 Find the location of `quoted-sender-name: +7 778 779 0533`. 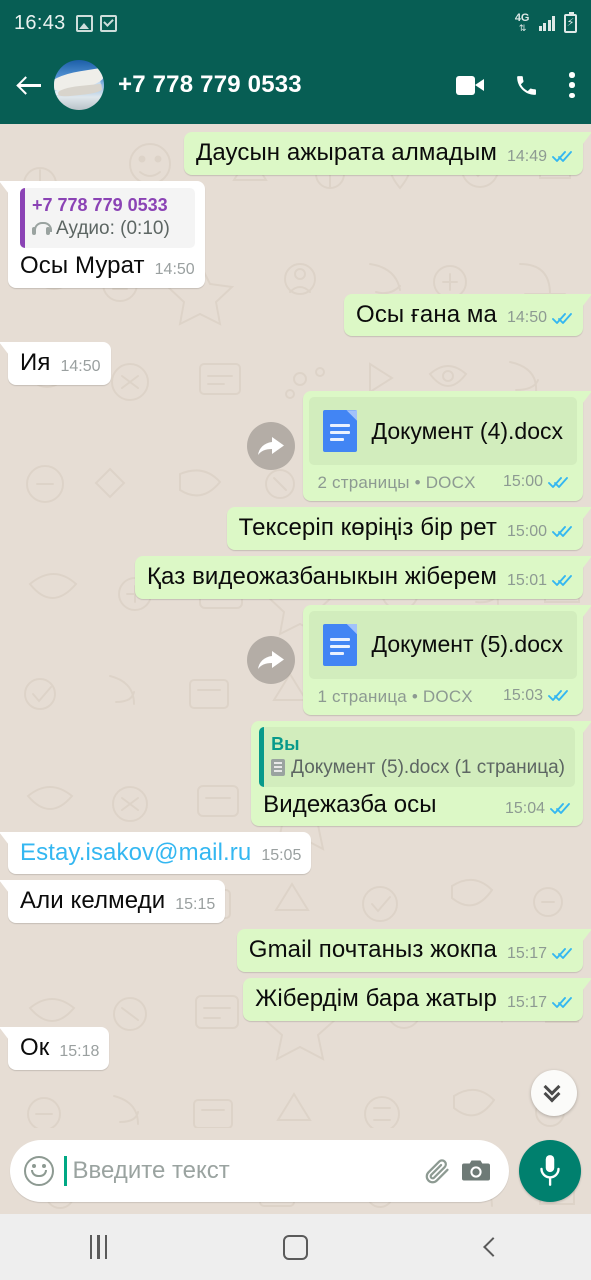

quoted-sender-name: +7 778 779 0533 is located at coordinates (100, 204).